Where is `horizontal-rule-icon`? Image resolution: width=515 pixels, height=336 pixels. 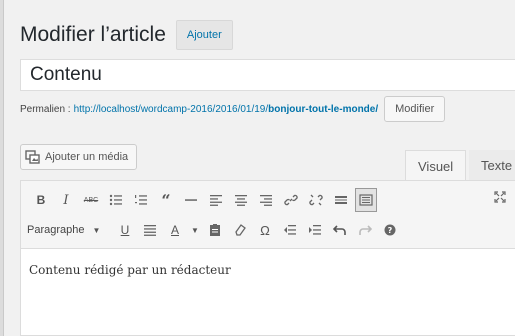 horizontal-rule-icon is located at coordinates (191, 200).